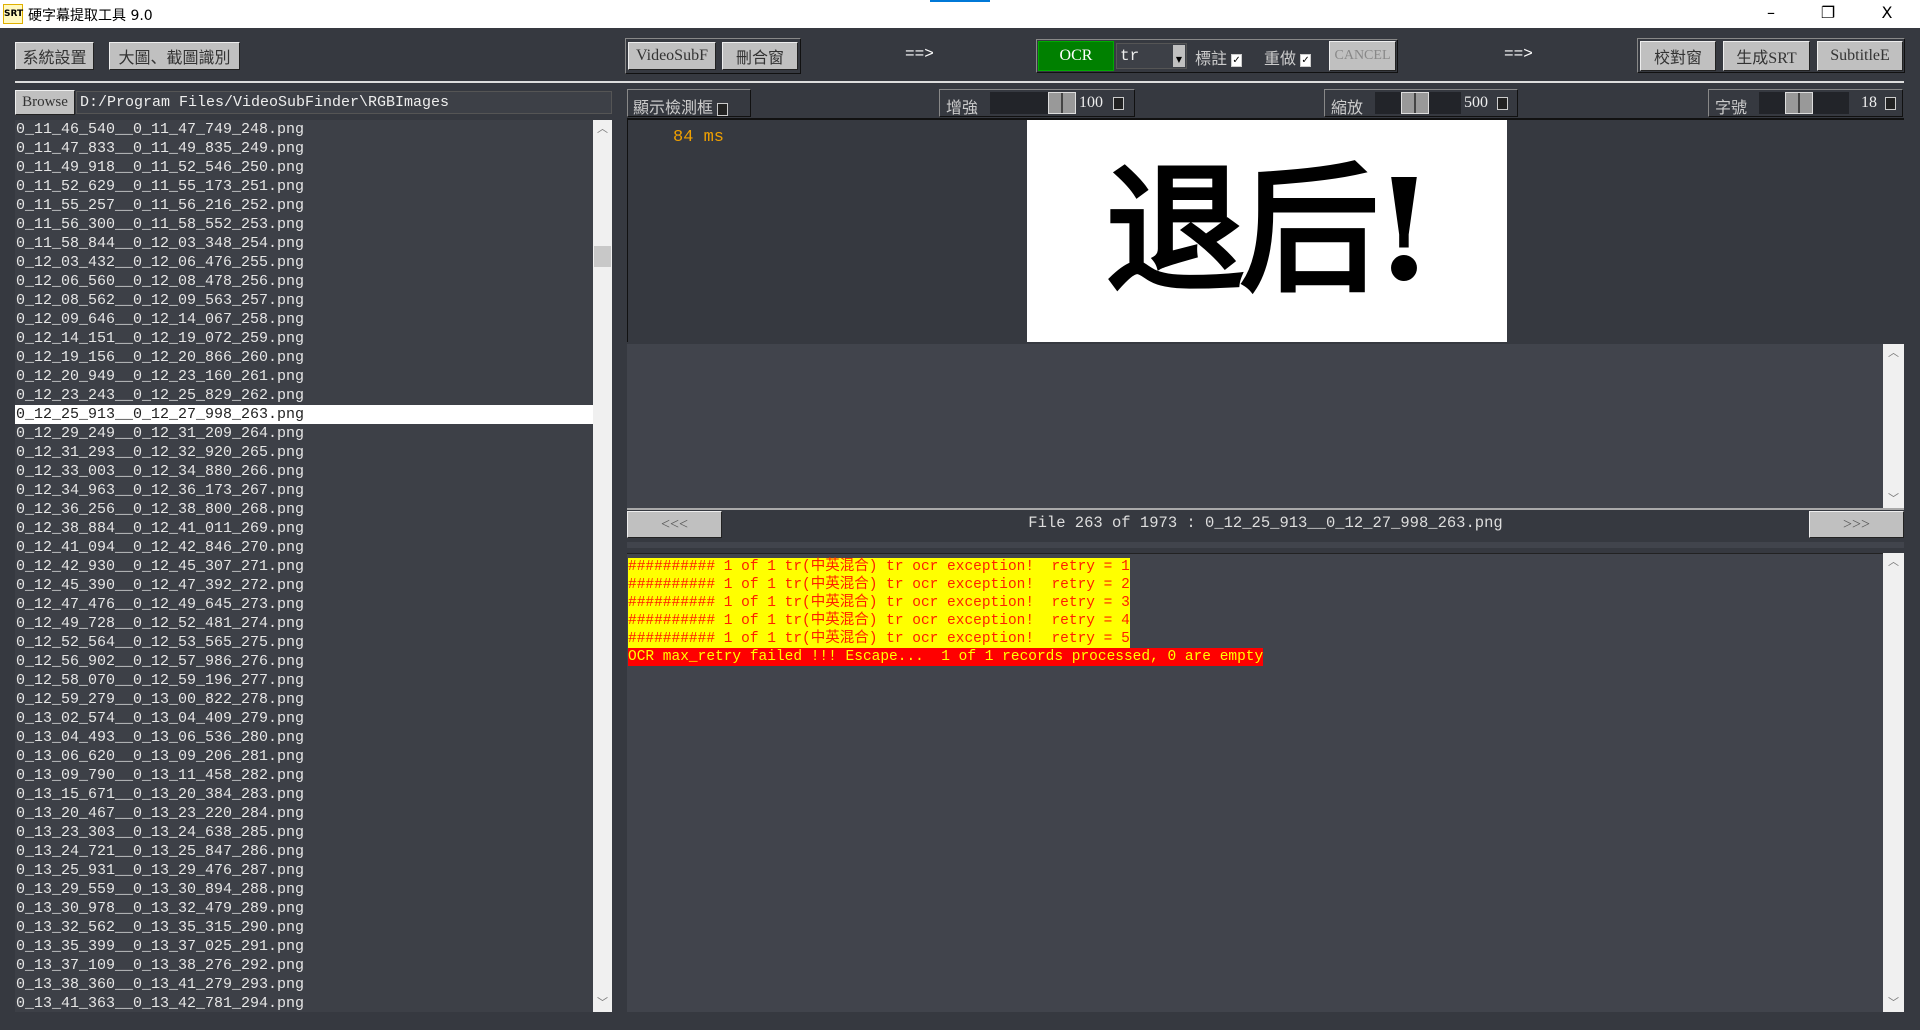 The height and width of the screenshot is (1030, 1920). I want to click on file-list-item: 0_11_52_629__0_11_55_173_251.png, so click(304, 186).